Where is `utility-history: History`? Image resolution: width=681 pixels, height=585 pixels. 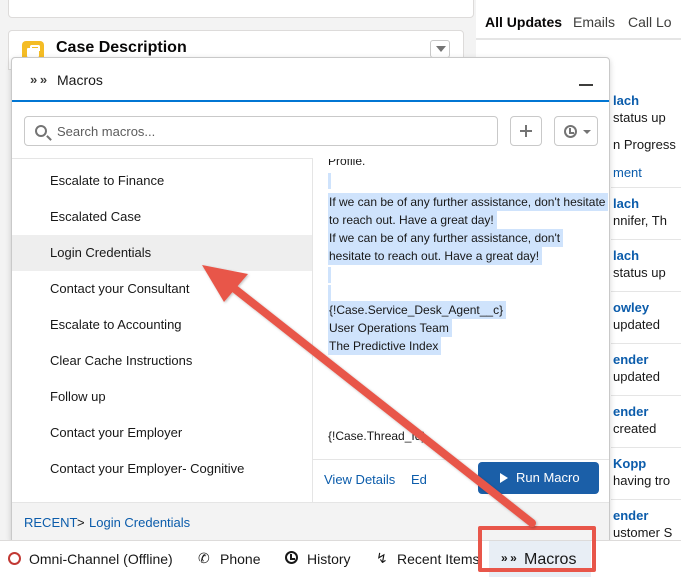
utility-history: History is located at coordinates (320, 563).